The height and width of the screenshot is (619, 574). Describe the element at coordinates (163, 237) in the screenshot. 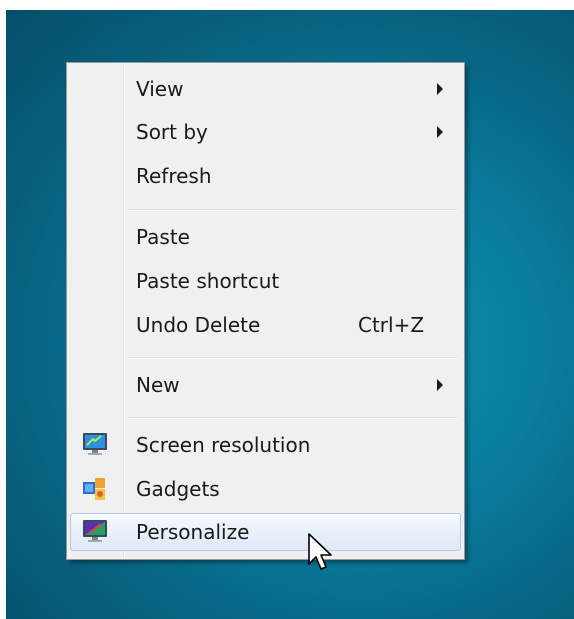

I see `menu-item-label: Paste` at that location.